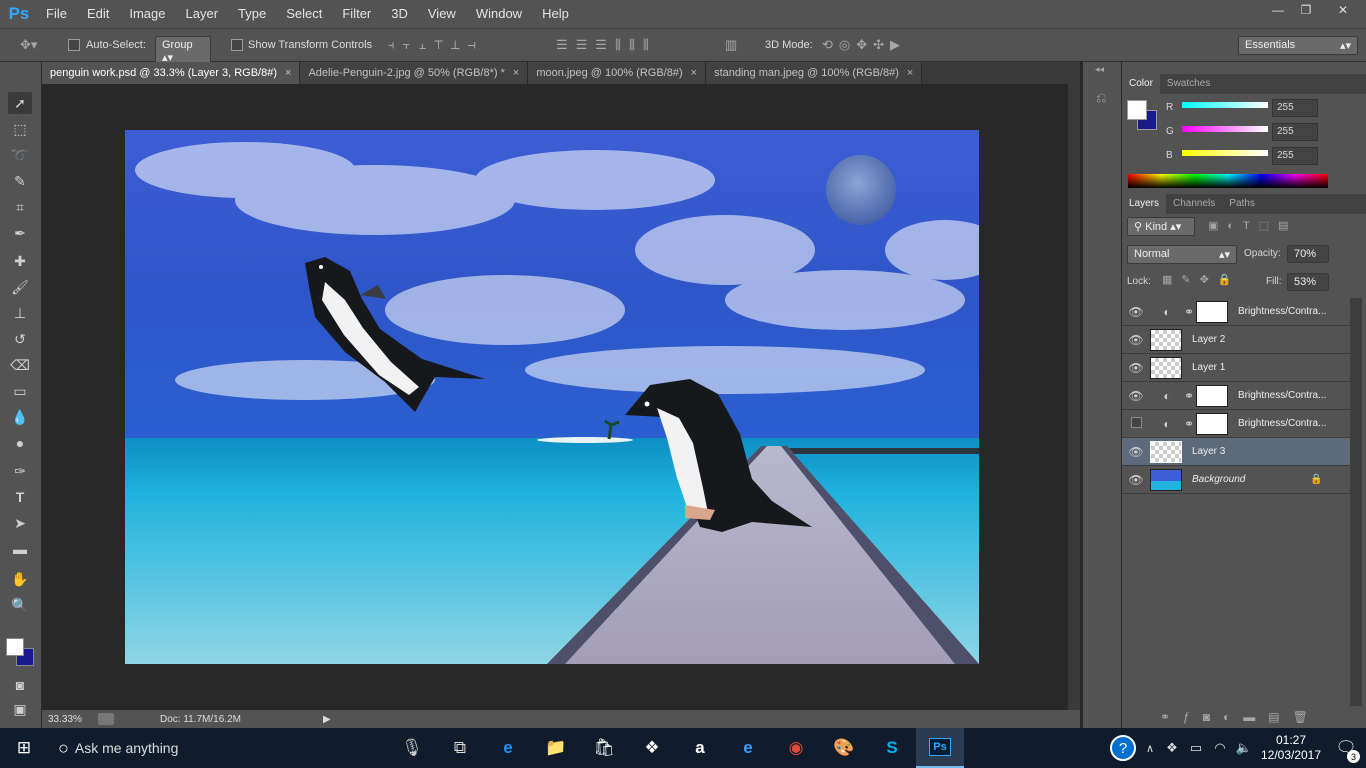 This screenshot has width=1366, height=768. Describe the element at coordinates (1136, 423) in the screenshot. I see `visibility-toggle-empty` at that location.